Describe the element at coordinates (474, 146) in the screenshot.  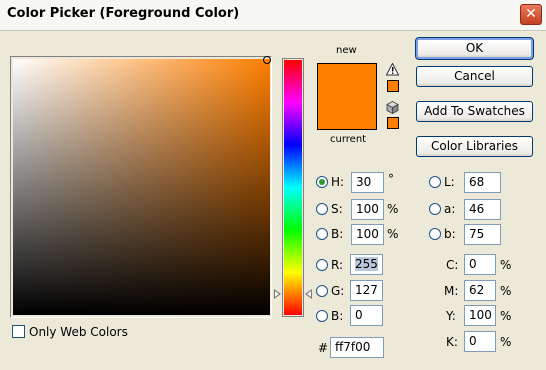
I see `color-libraries-button: Color Libraries` at that location.